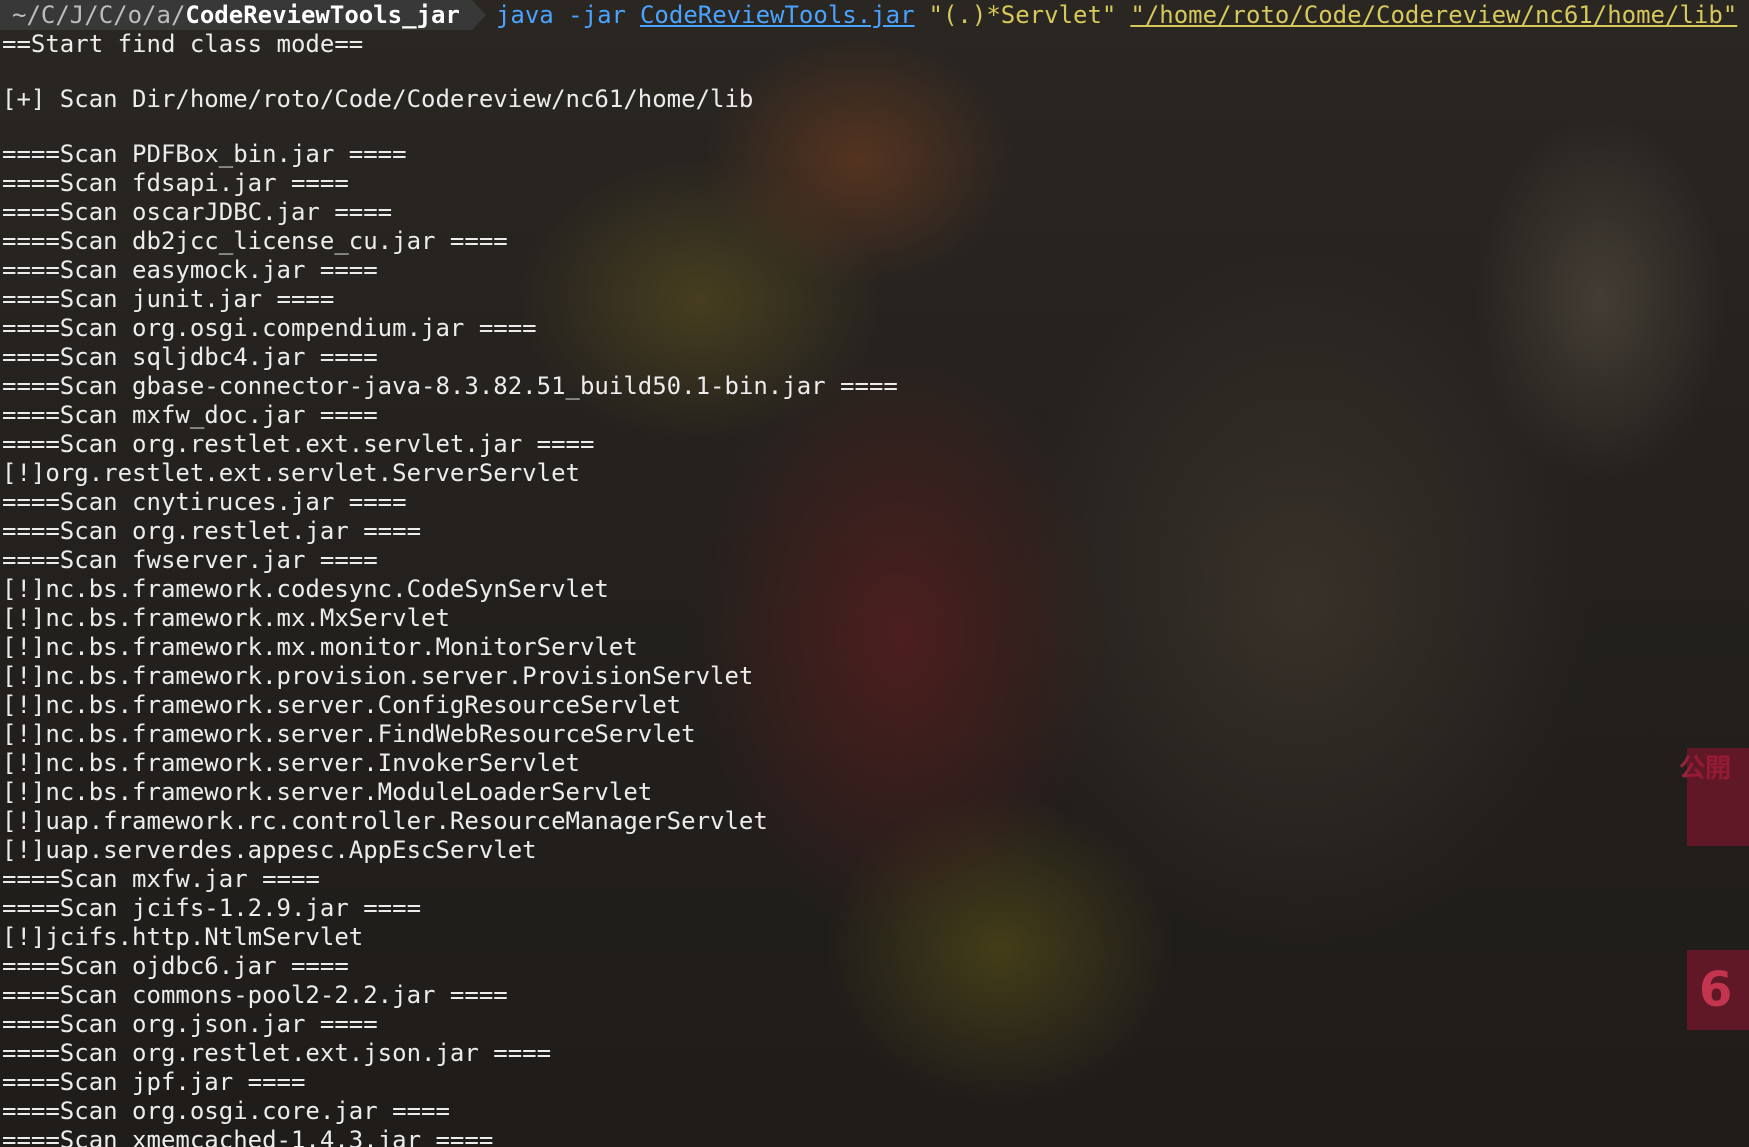 The width and height of the screenshot is (1749, 1147). I want to click on output-line: ====Scan oscarJDBC.jar ====, so click(197, 212).